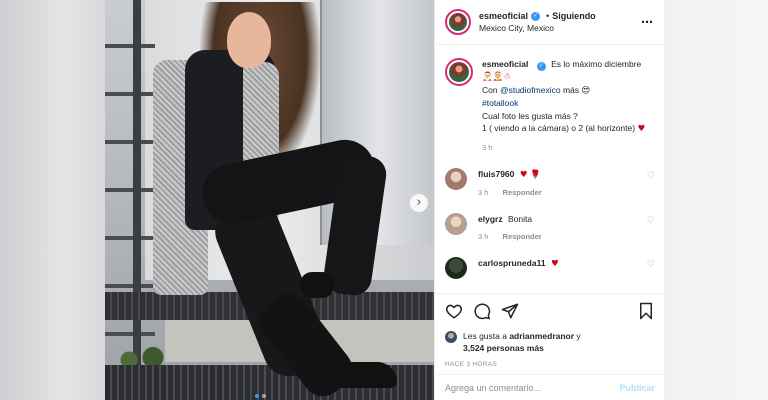 This screenshot has width=768, height=400. What do you see at coordinates (490, 89) in the screenshot?
I see `caption-with-prefix: Con` at bounding box center [490, 89].